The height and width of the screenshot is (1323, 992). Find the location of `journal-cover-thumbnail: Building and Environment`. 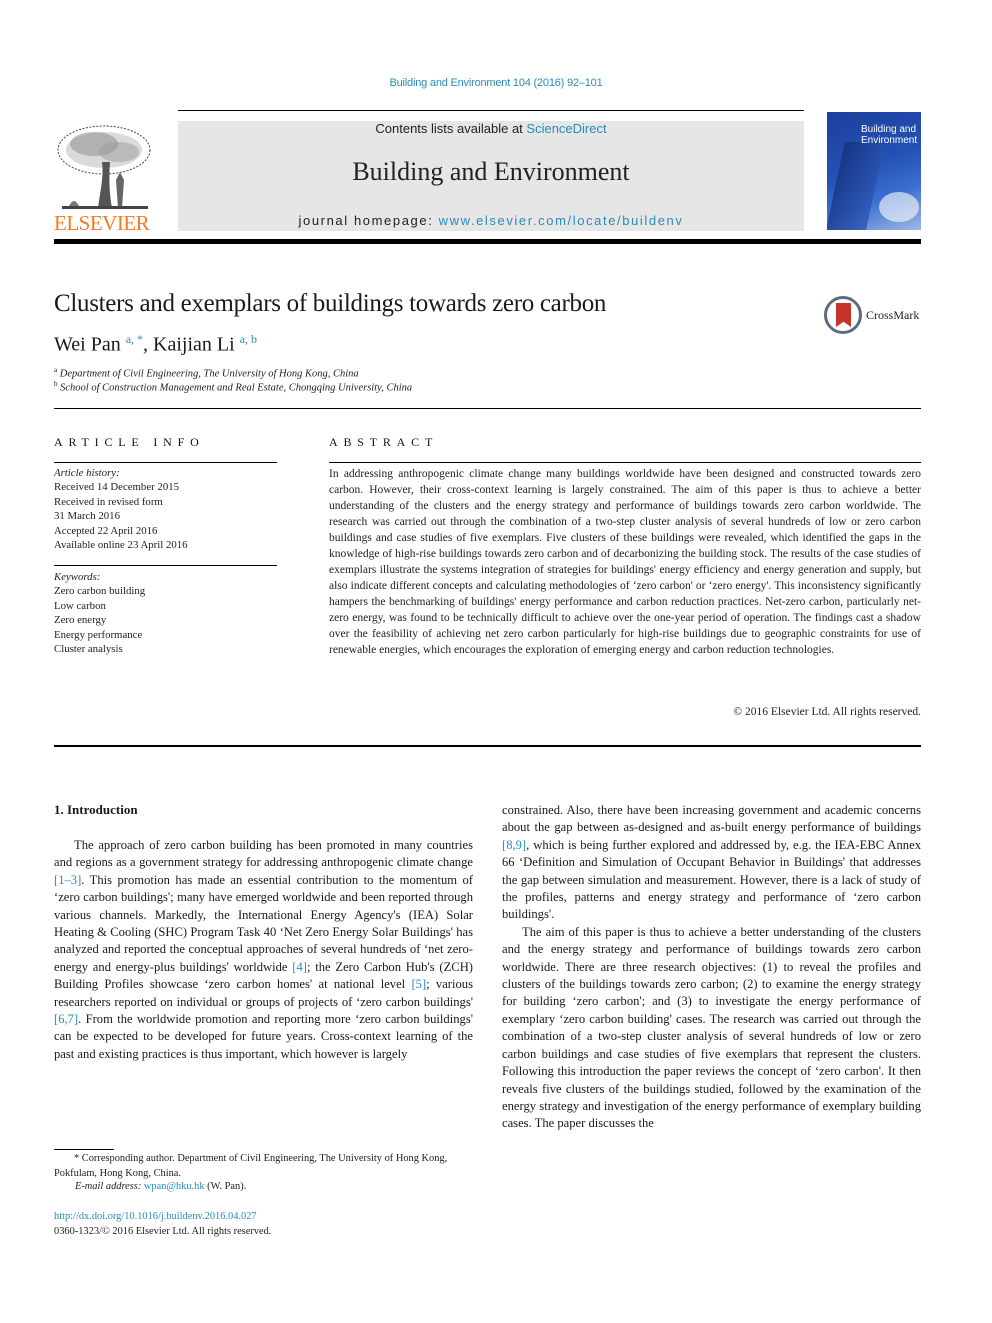

journal-cover-thumbnail: Building and Environment is located at coordinates (874, 171).